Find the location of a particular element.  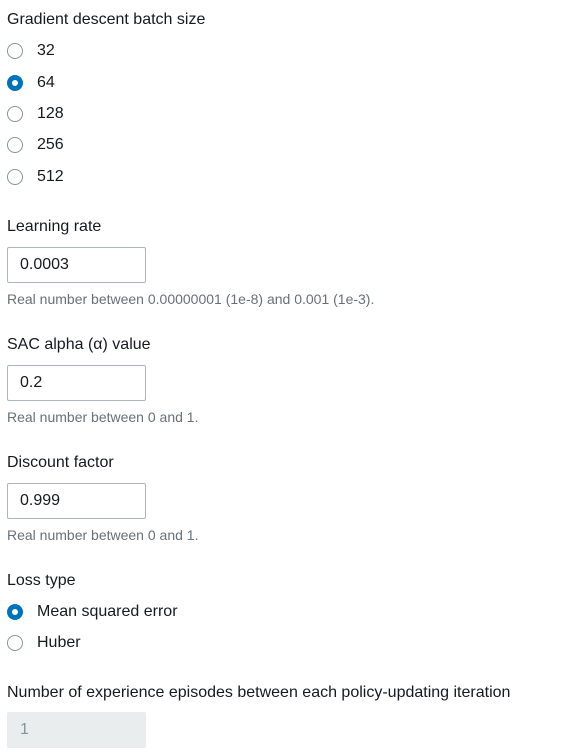

sac-alpha-hint: Real number between 0 and 1. is located at coordinates (103, 417).